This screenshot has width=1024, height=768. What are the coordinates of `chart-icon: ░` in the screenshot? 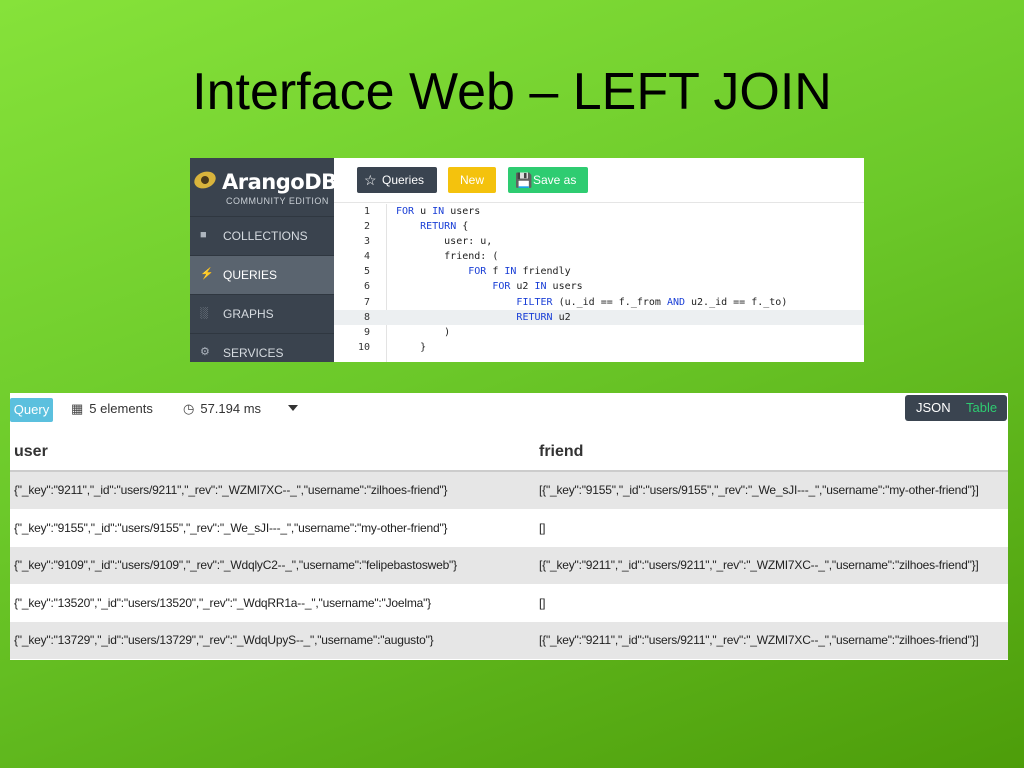 It's located at (204, 313).